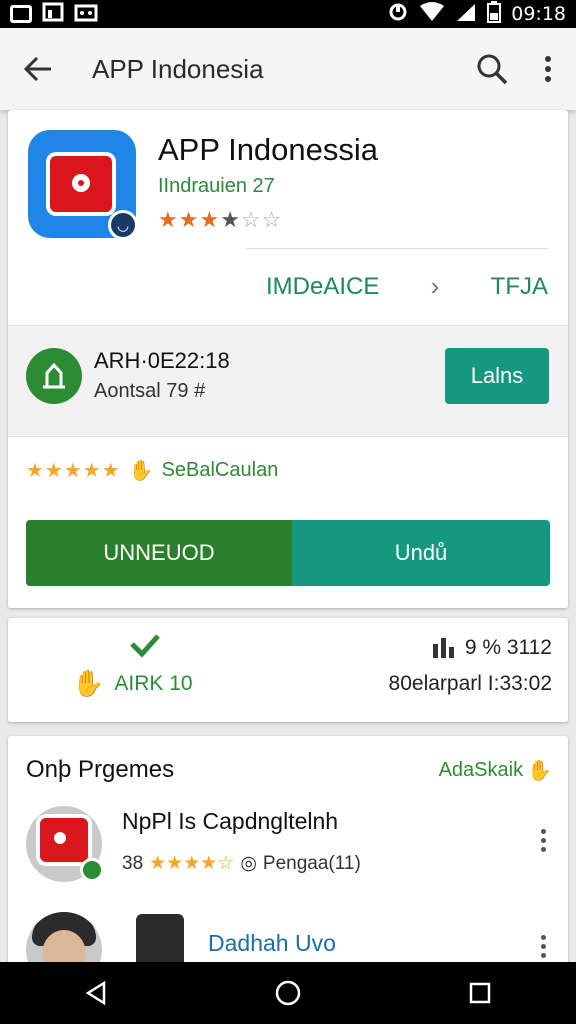 The image size is (576, 1024). What do you see at coordinates (397, 286) in the screenshot?
I see `tabs-row: IMDeAICE › TFJA` at bounding box center [397, 286].